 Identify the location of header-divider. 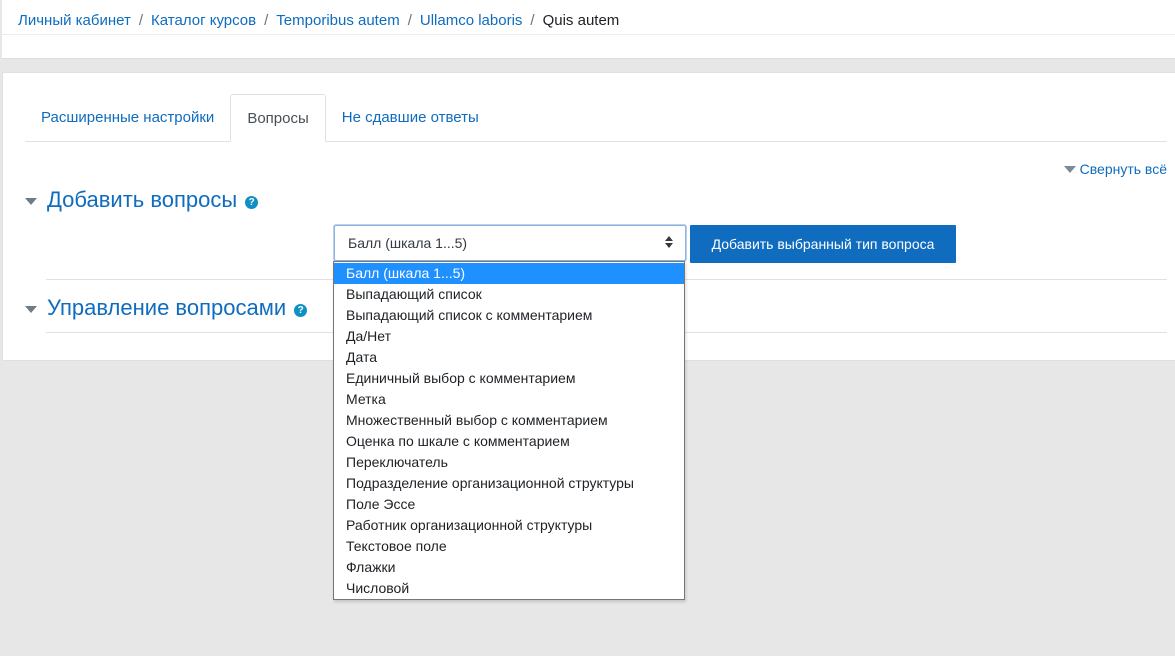
(588, 34).